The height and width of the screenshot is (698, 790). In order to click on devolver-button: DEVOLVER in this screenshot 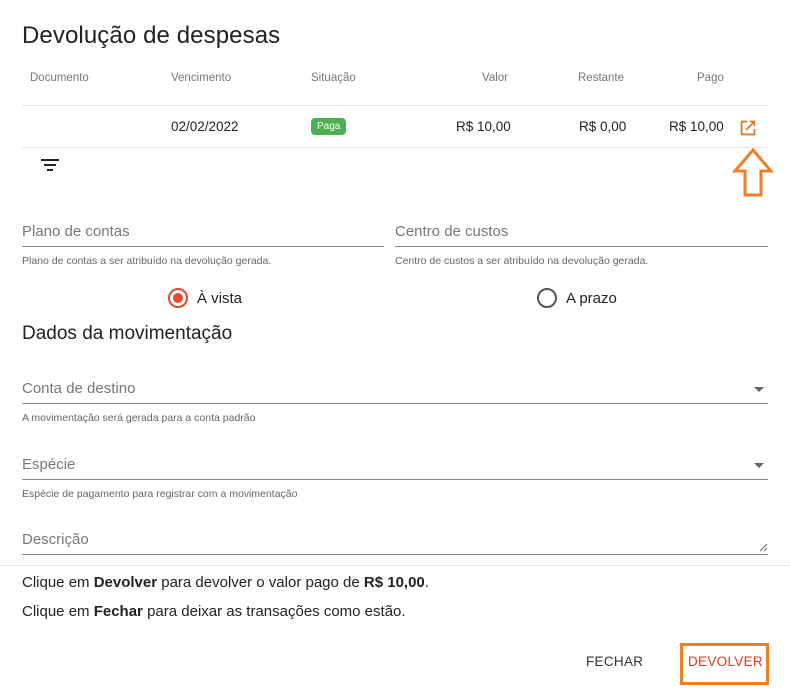, I will do `click(725, 661)`.